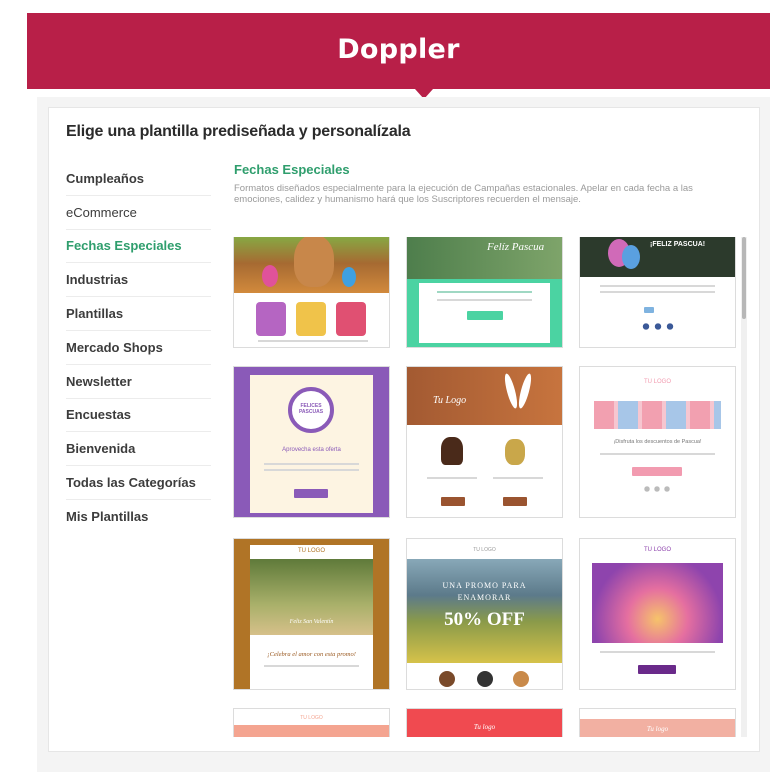 The image size is (770, 772). I want to click on offer-text: Aprovecha esta oferta, so click(311, 450).